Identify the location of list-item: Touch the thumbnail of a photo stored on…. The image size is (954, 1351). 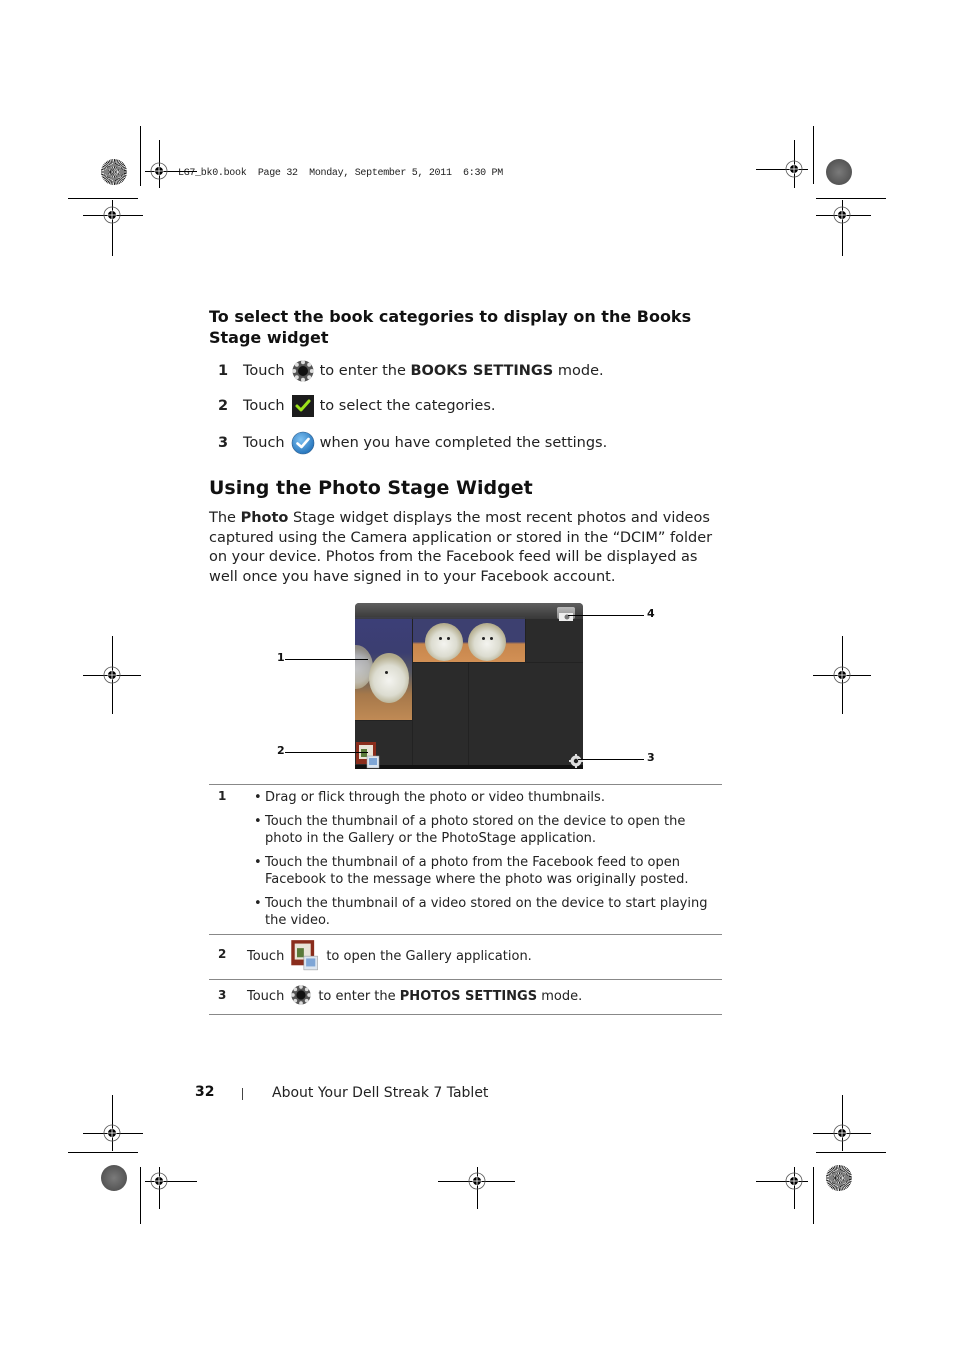
(488, 830).